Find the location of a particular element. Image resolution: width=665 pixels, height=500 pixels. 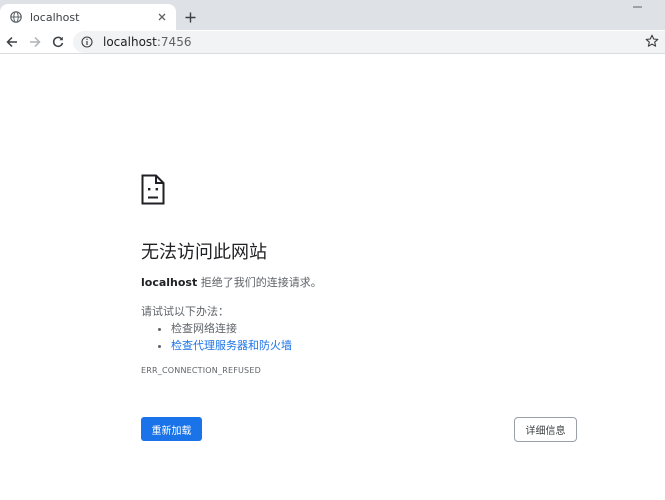

error-description: localhost 拒绝了我们的连接请求。 is located at coordinates (231, 282).